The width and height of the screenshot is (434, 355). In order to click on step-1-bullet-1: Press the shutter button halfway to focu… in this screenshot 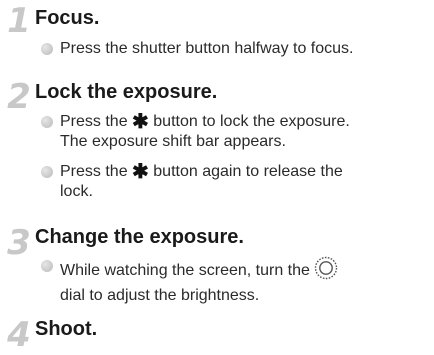, I will do `click(235, 49)`.